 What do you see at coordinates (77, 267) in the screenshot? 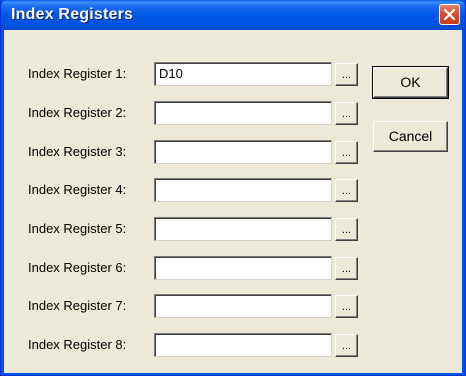
I see `register-label-6: Index Register 6:` at bounding box center [77, 267].